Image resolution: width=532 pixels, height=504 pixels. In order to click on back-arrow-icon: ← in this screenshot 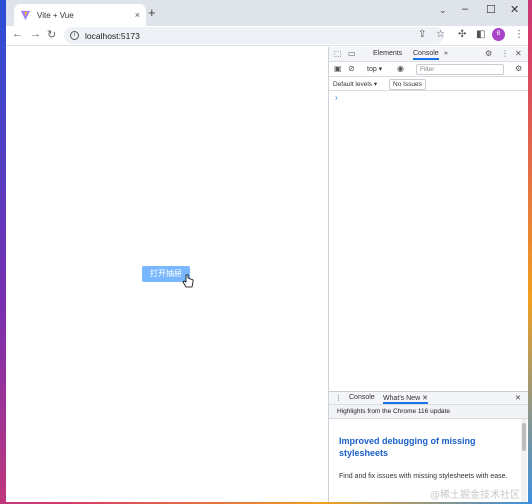, I will do `click(17, 34)`.